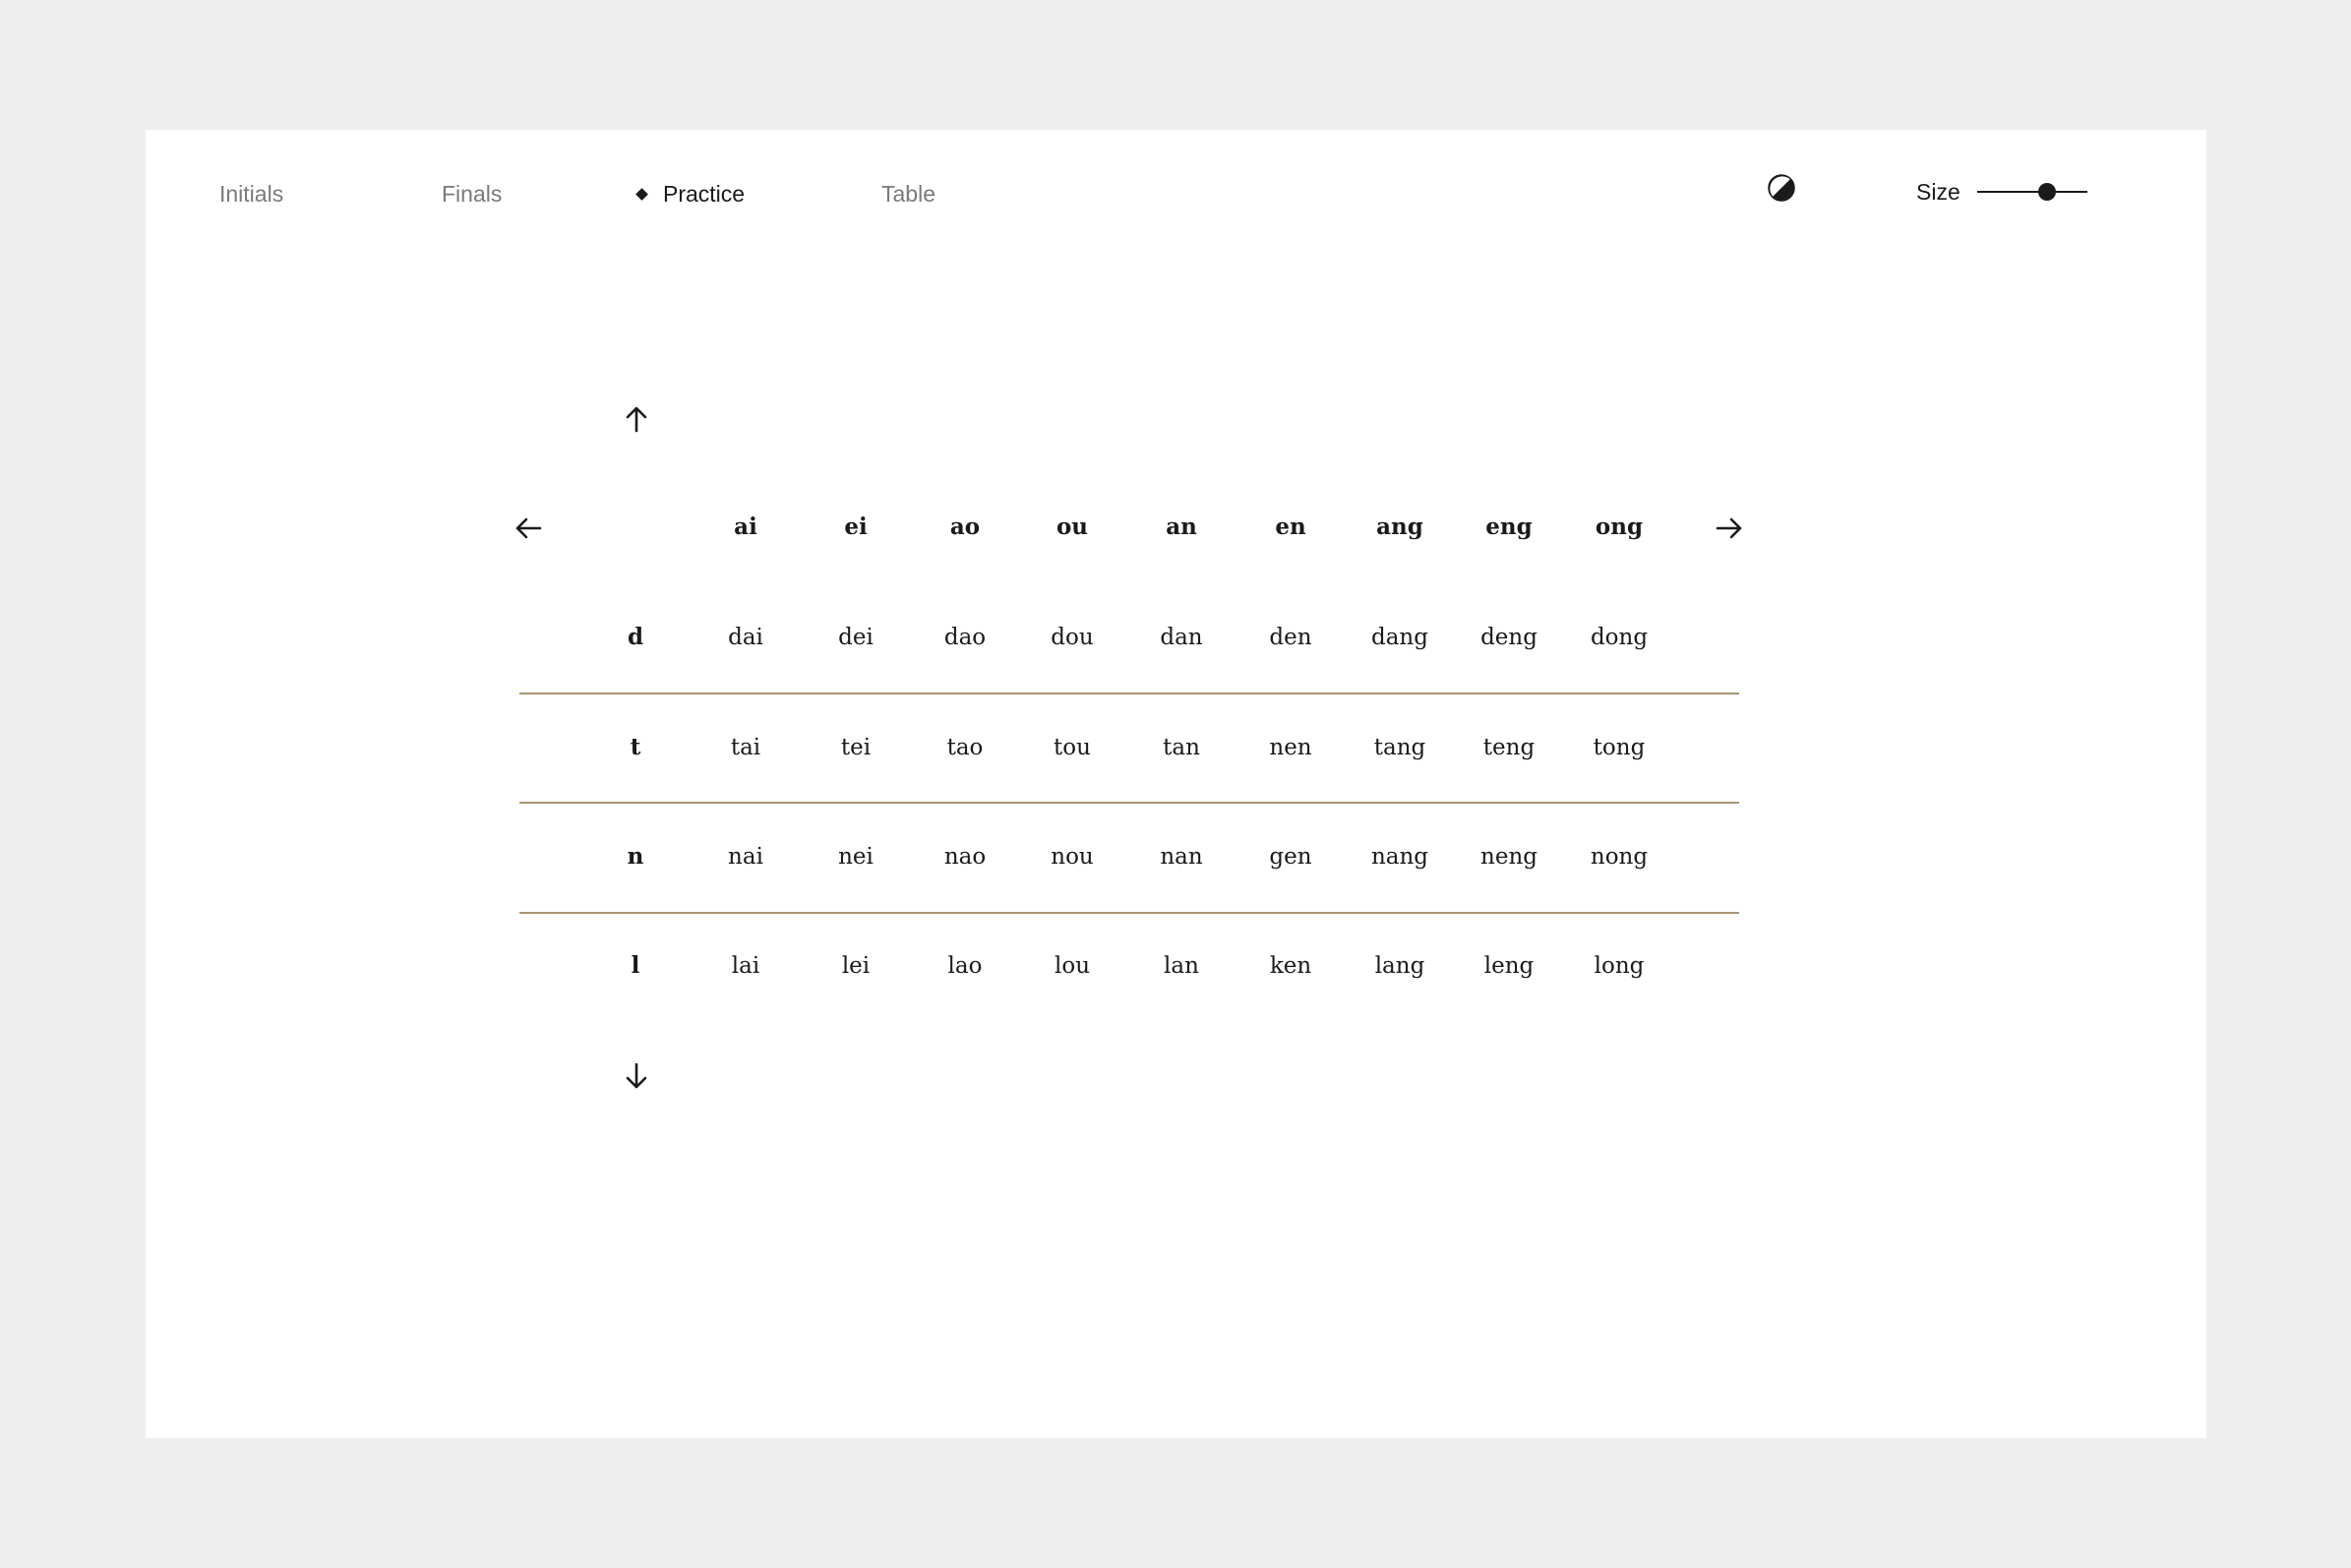 This screenshot has height=1568, width=2351. Describe the element at coordinates (965, 526) in the screenshot. I see `final-header: ao` at that location.